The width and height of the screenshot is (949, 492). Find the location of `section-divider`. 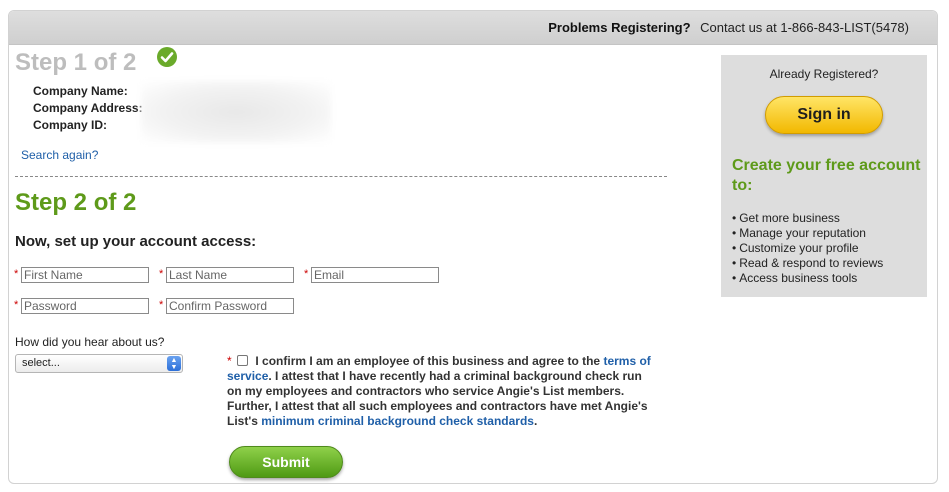

section-divider is located at coordinates (341, 176).